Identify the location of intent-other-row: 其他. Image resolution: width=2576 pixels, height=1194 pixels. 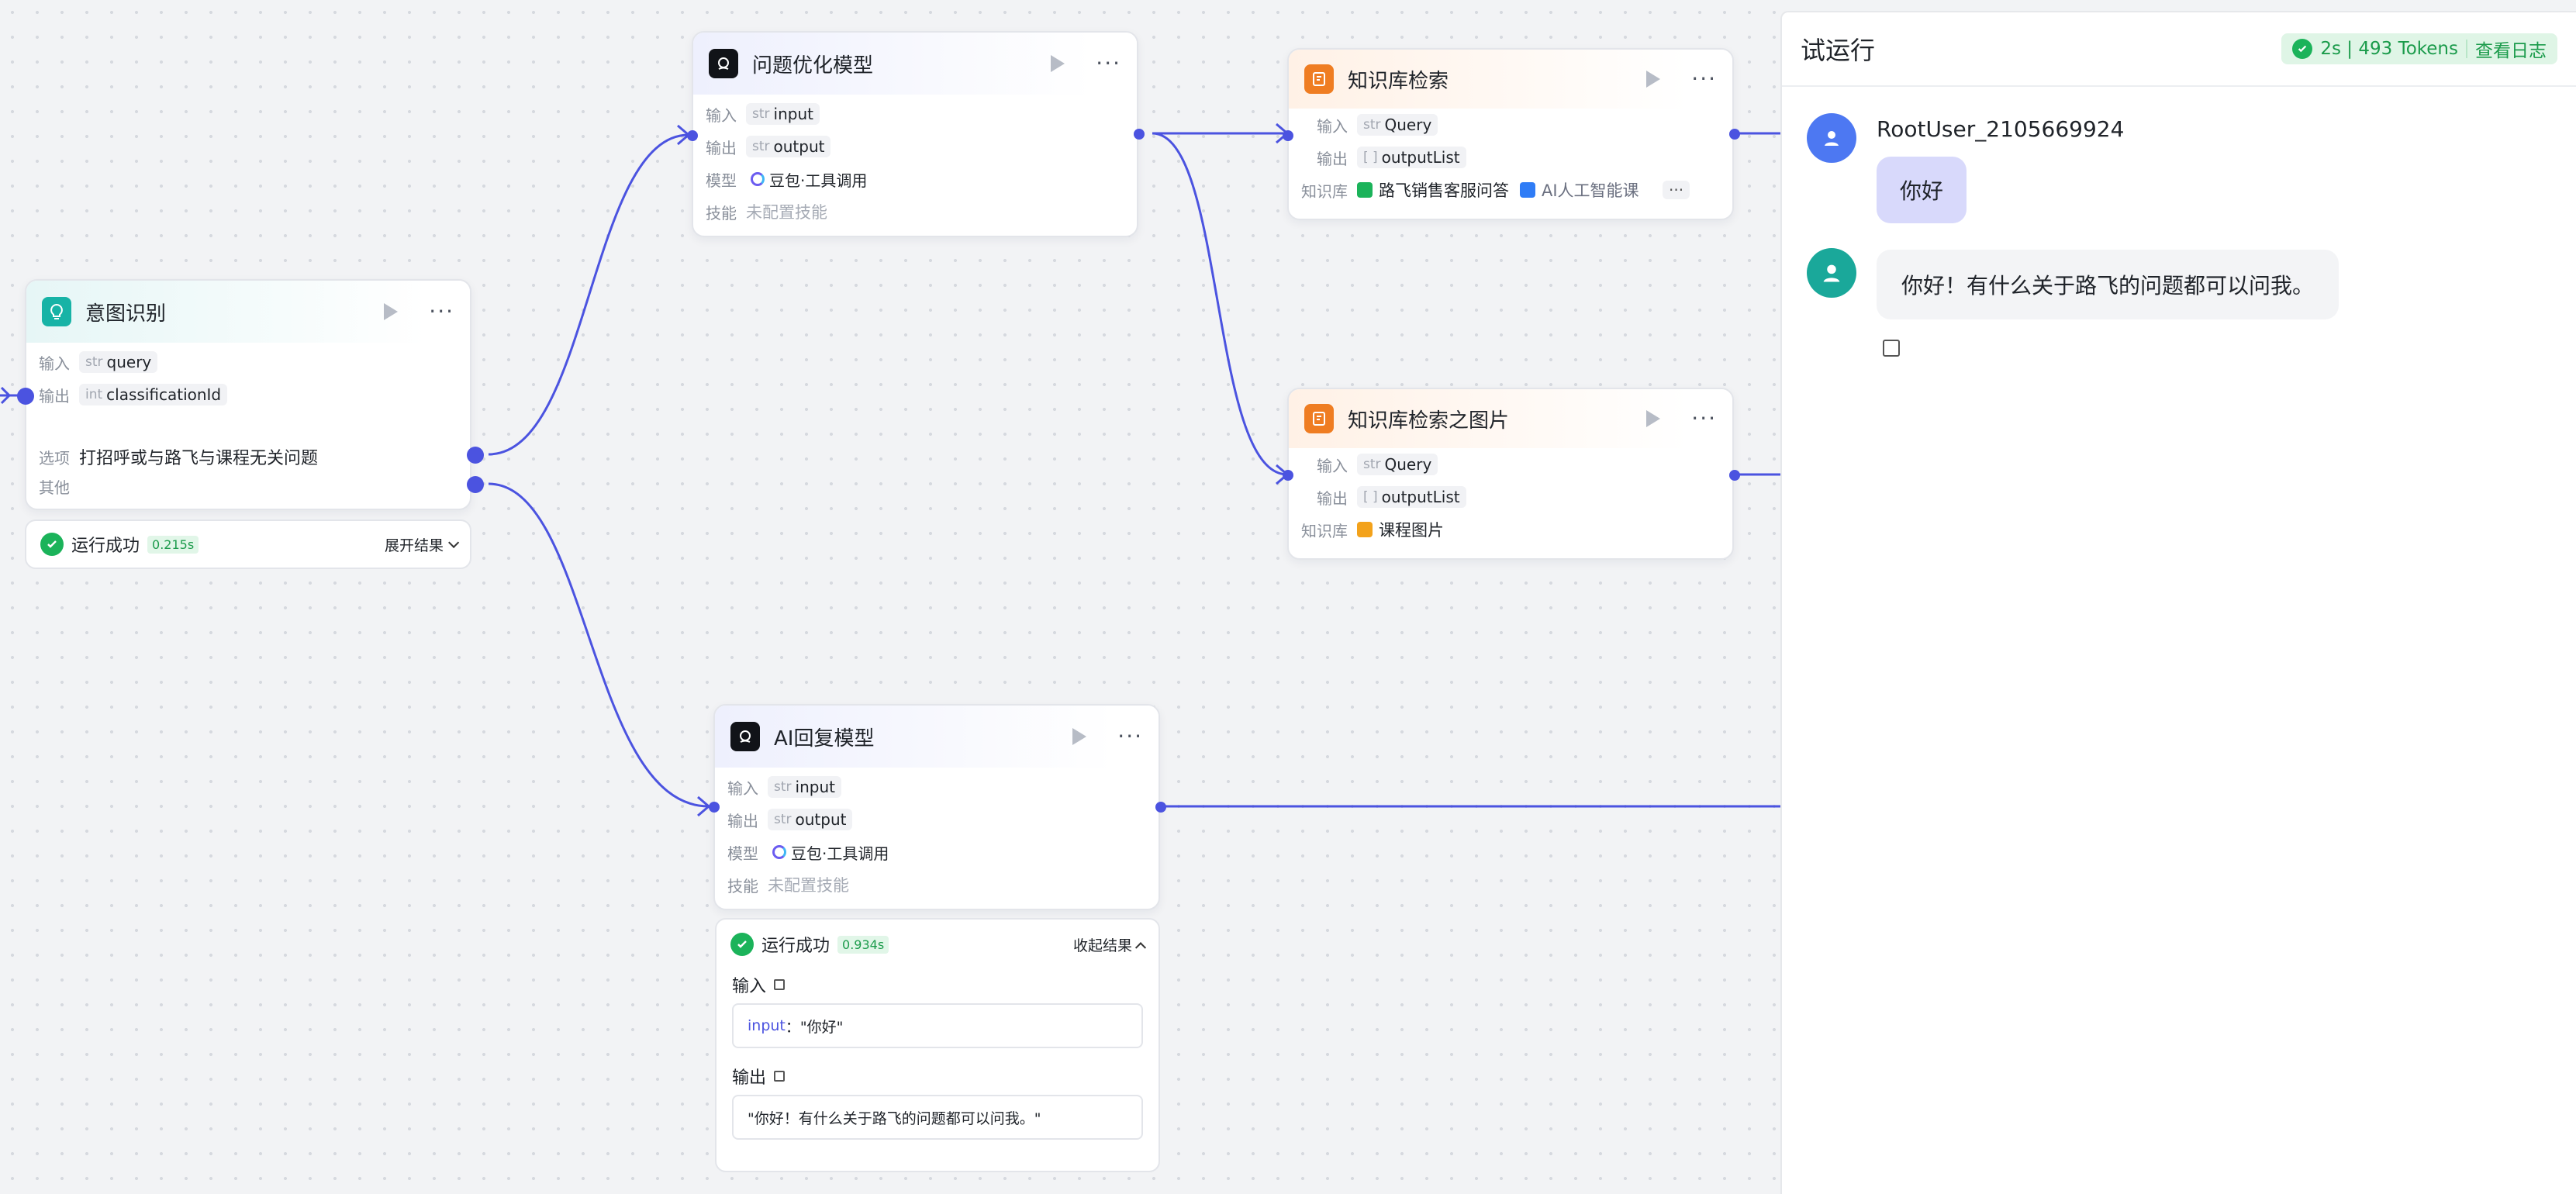
(54, 488).